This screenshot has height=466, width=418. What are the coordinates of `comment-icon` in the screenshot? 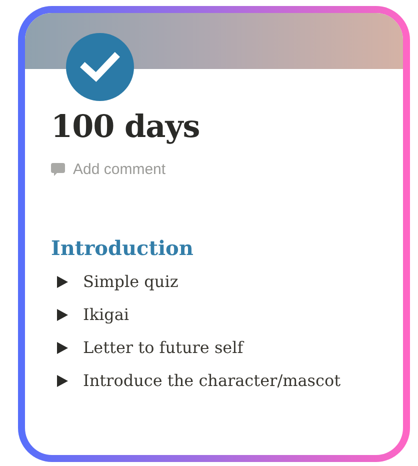 It's located at (58, 169).